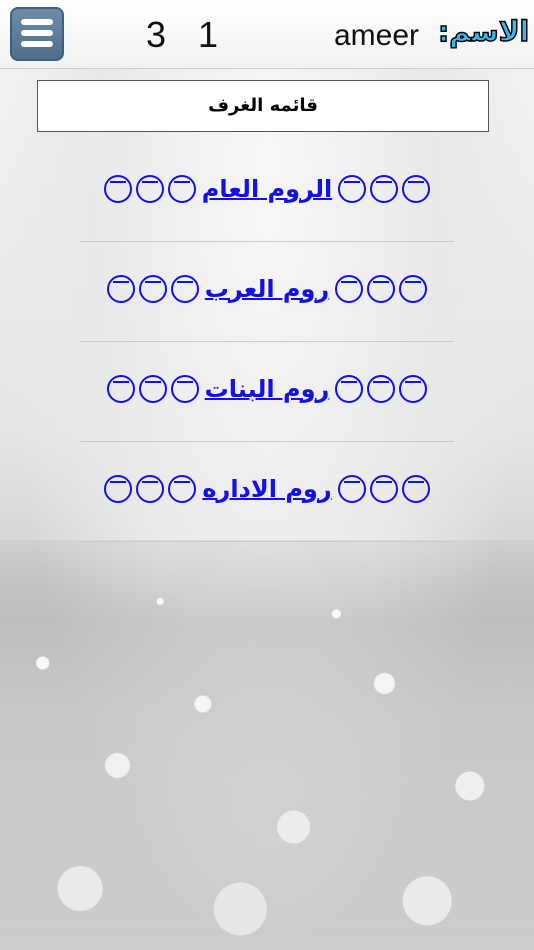 The width and height of the screenshot is (534, 950). I want to click on divider, so click(267, 541).